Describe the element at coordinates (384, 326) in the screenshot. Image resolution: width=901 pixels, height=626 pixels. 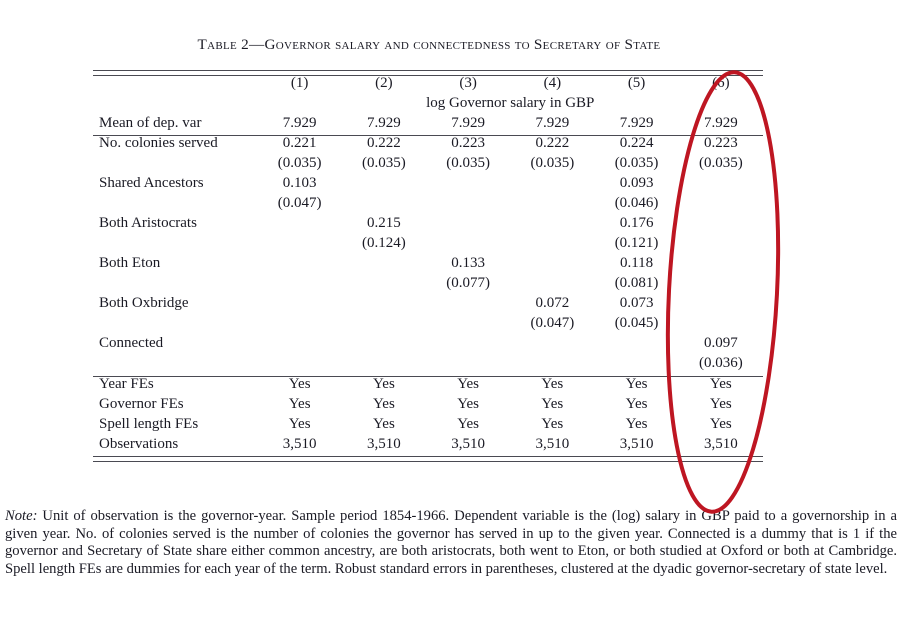
I see `se-oxbridge-c2` at that location.